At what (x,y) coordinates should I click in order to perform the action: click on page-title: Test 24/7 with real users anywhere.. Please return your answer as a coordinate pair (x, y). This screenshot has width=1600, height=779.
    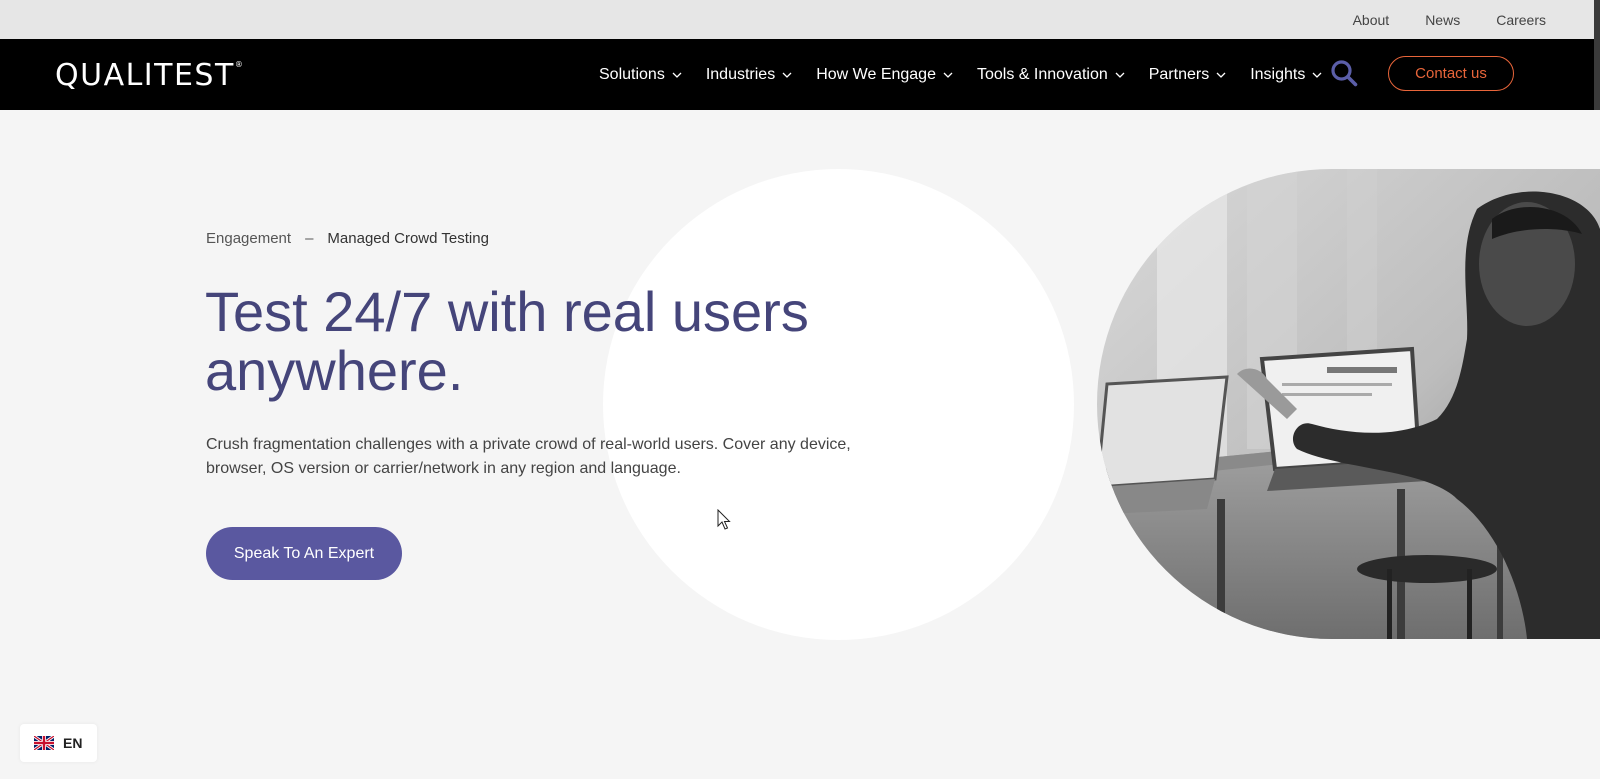
    Looking at the image, I should click on (555, 341).